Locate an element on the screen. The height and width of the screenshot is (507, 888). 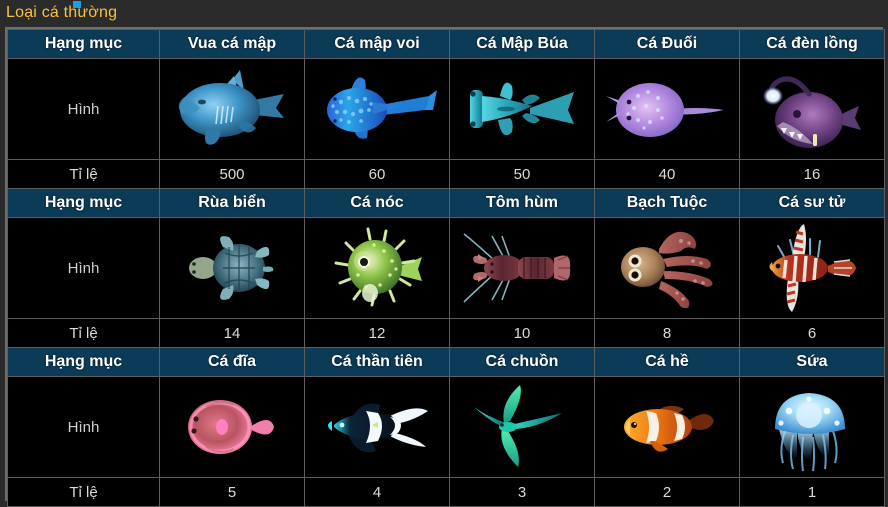
header-fish-name: Cá chuồn is located at coordinates (522, 362).